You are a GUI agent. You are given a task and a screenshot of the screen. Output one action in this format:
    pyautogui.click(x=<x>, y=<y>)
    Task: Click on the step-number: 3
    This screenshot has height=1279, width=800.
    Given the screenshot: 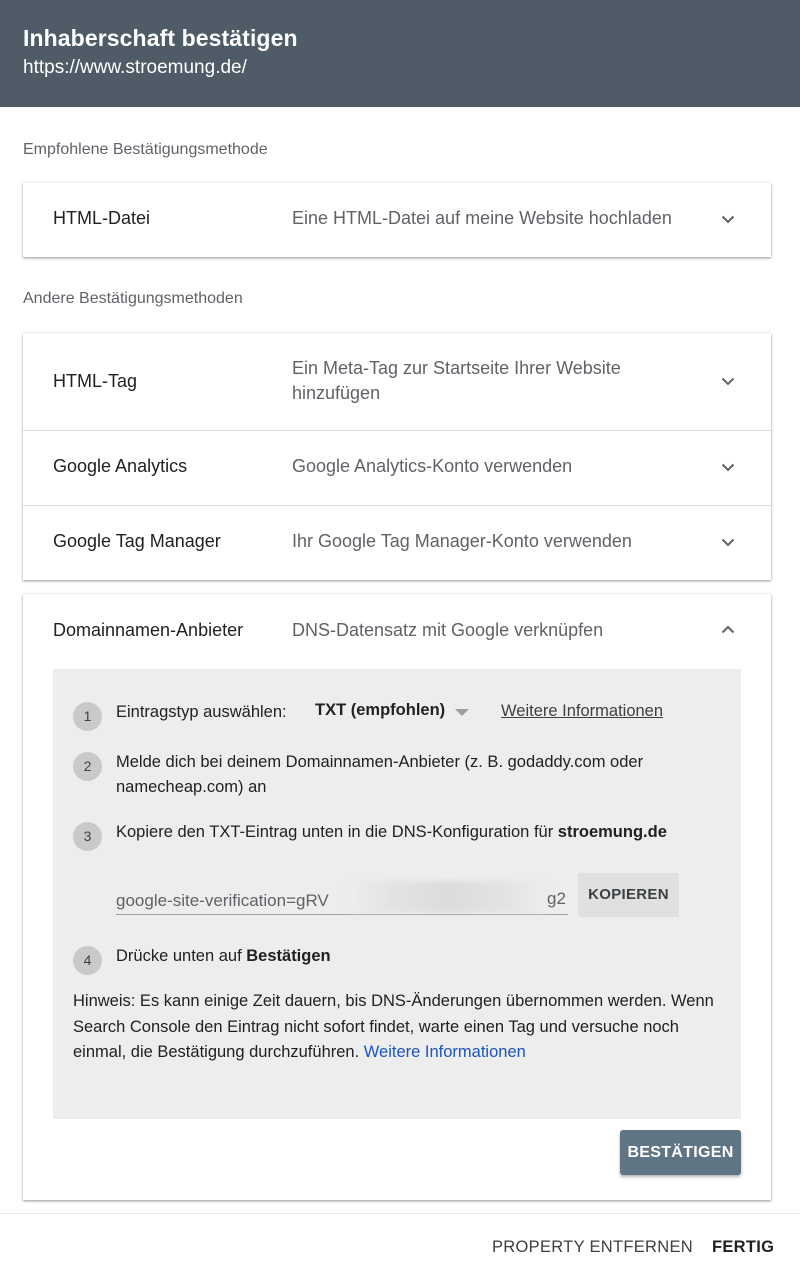 What is the action you would take?
    pyautogui.click(x=87, y=836)
    